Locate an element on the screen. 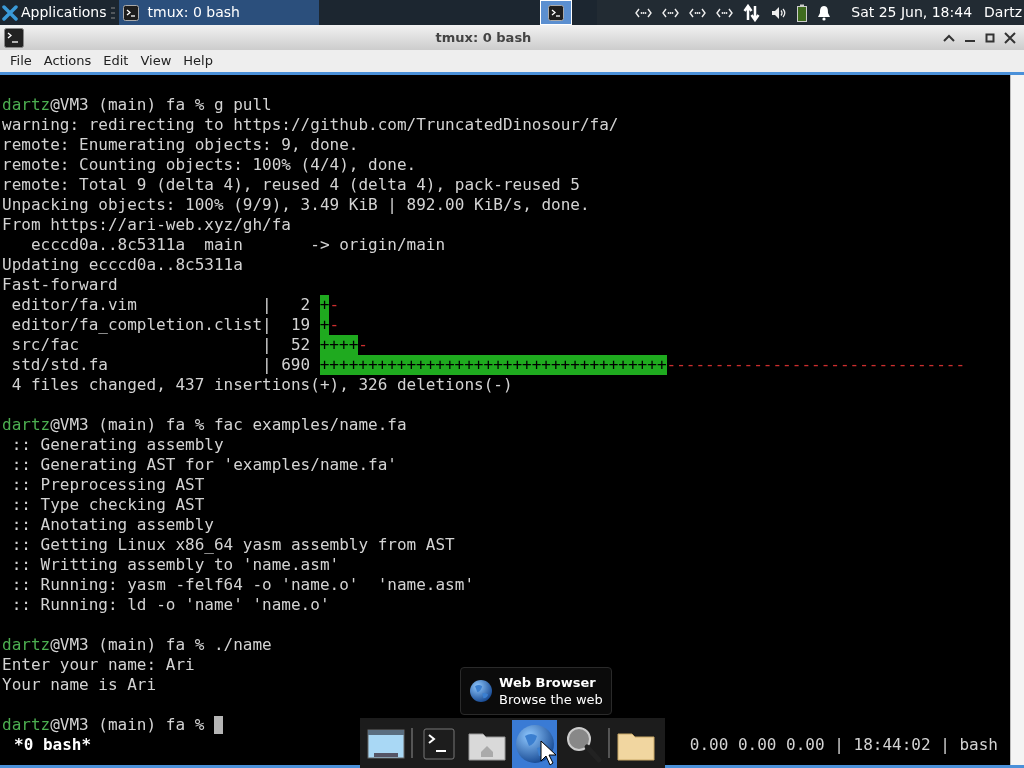 Image resolution: width=1024 pixels, height=768 pixels. tmux-window-tab: *0 bash* is located at coordinates (47, 745).